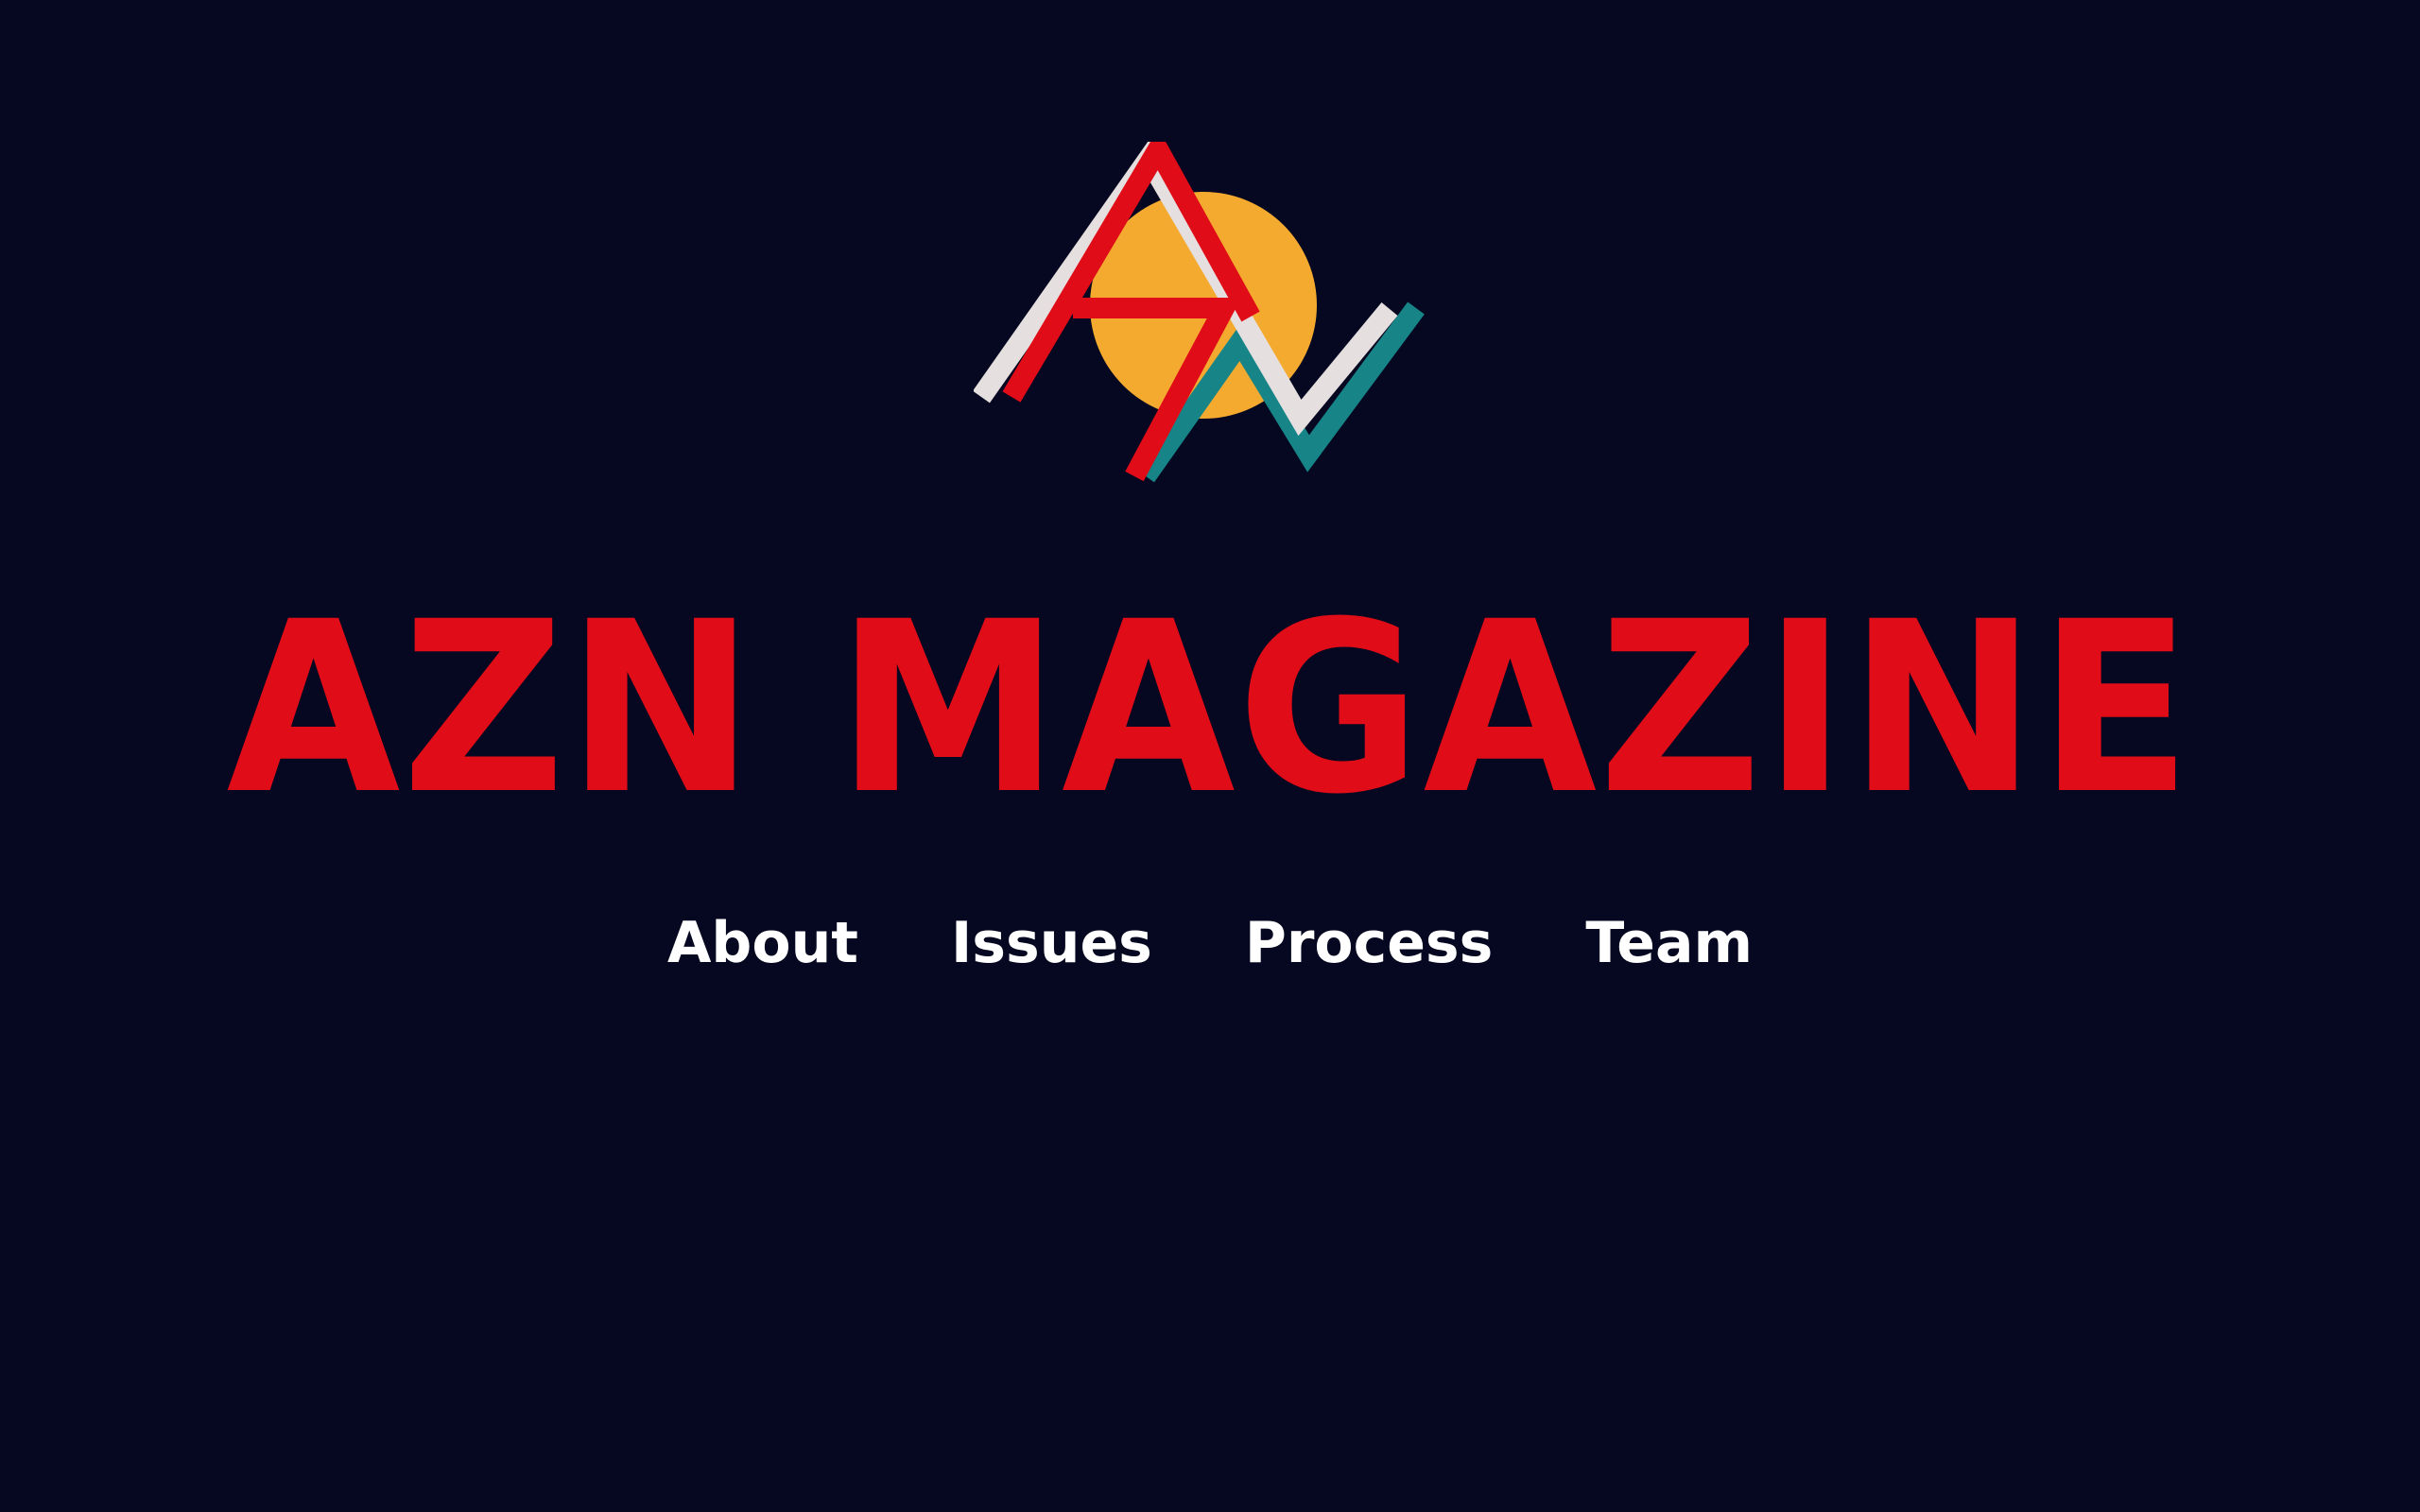  What do you see at coordinates (1669, 943) in the screenshot?
I see `nav-link-team: Team` at bounding box center [1669, 943].